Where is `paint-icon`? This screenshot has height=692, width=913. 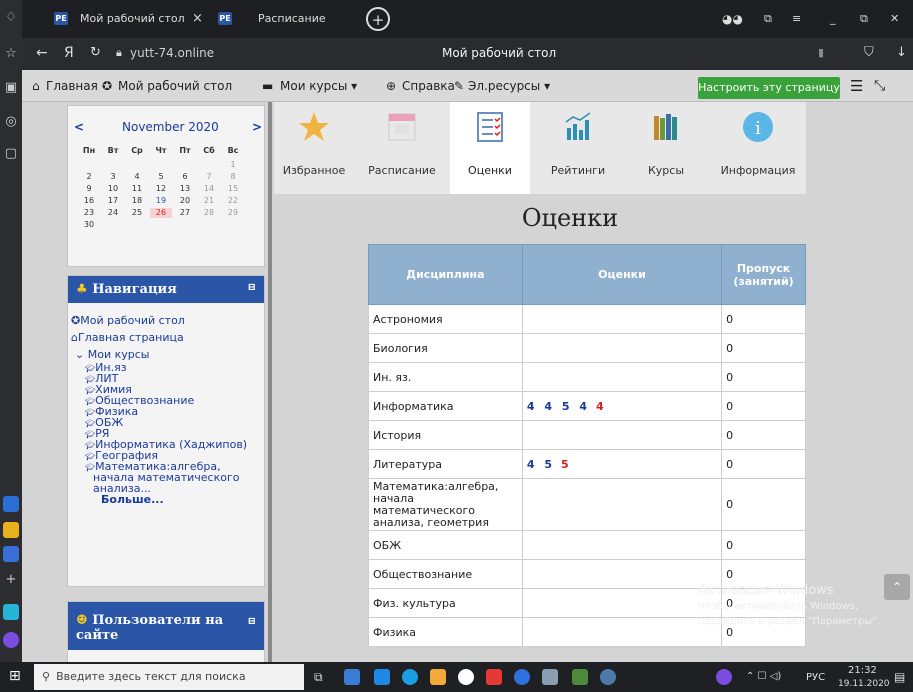 paint-icon is located at coordinates (608, 677).